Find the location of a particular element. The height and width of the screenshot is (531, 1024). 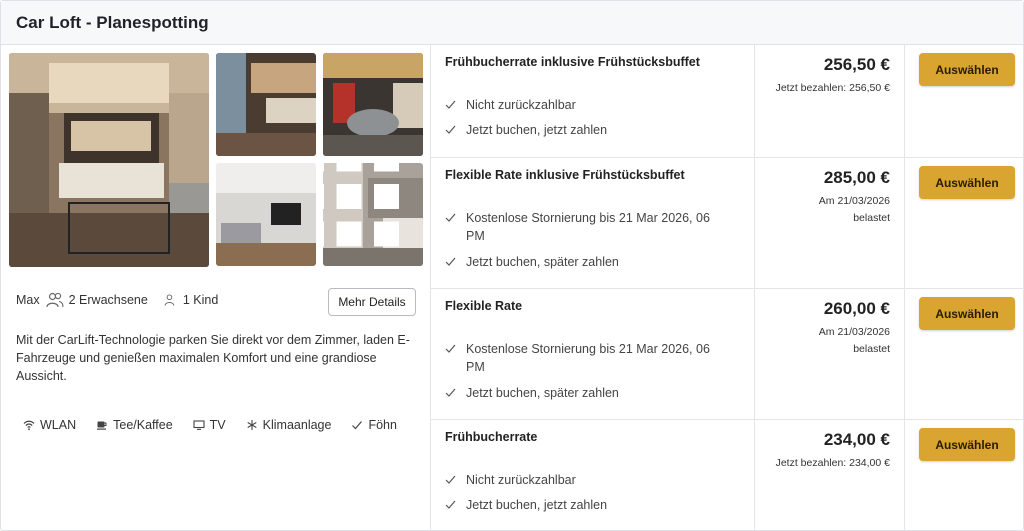

amenity-tea-coffee: Tee/Kaffee is located at coordinates (134, 425).